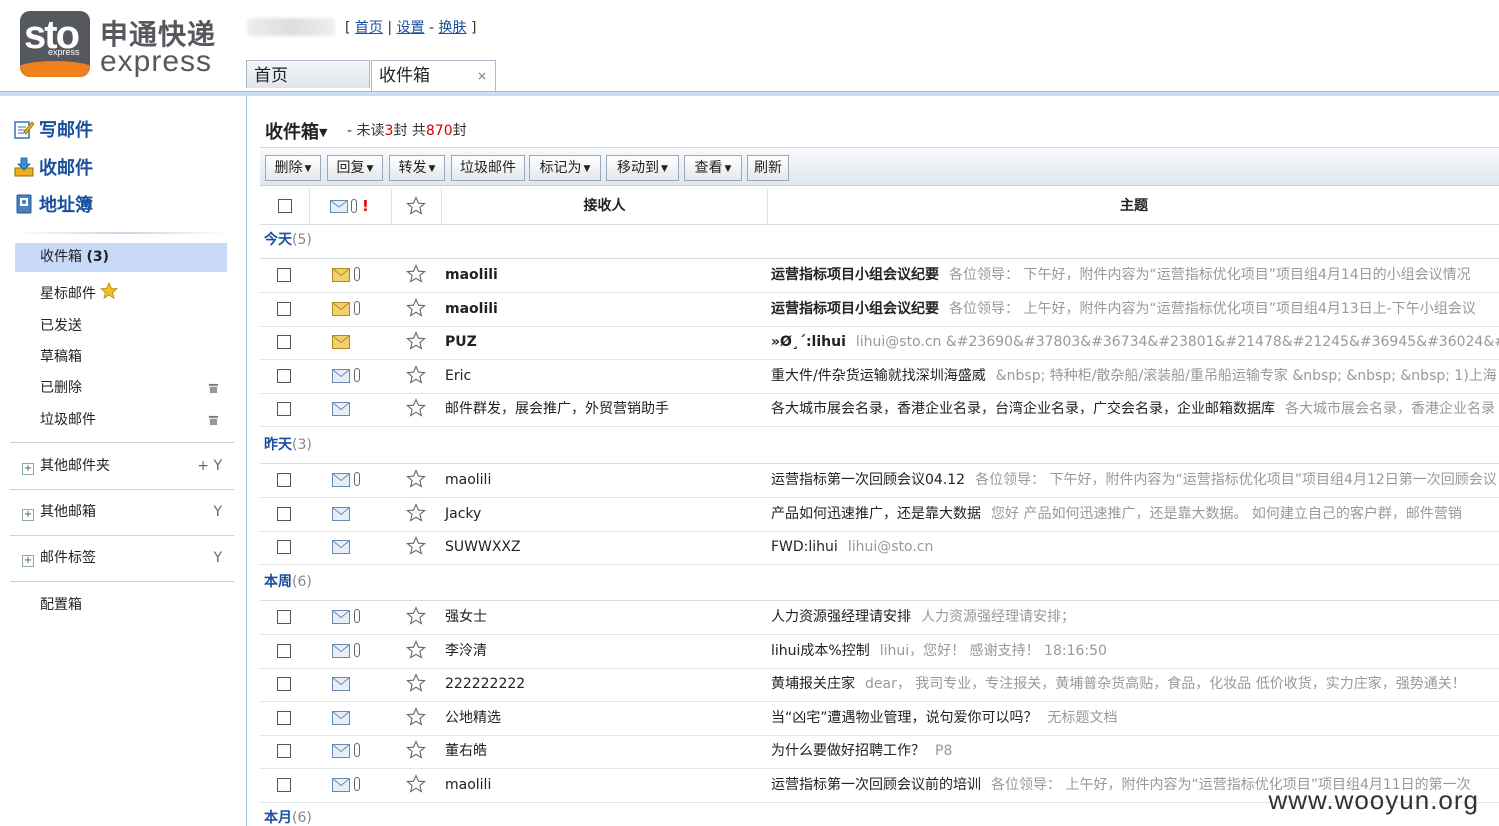 The image size is (1499, 826). What do you see at coordinates (122, 512) in the screenshot?
I see `group-other-mailboxes: + 其他邮箱 Y` at bounding box center [122, 512].